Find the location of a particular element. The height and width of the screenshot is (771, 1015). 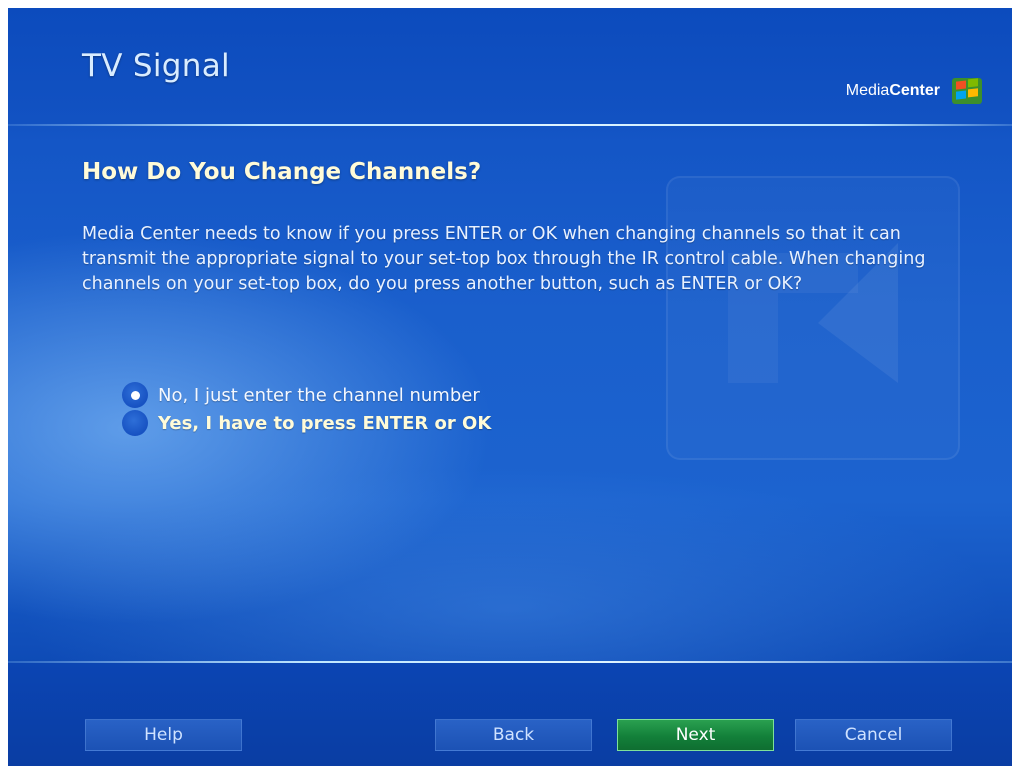

brand-prefix: Media is located at coordinates (867, 90).